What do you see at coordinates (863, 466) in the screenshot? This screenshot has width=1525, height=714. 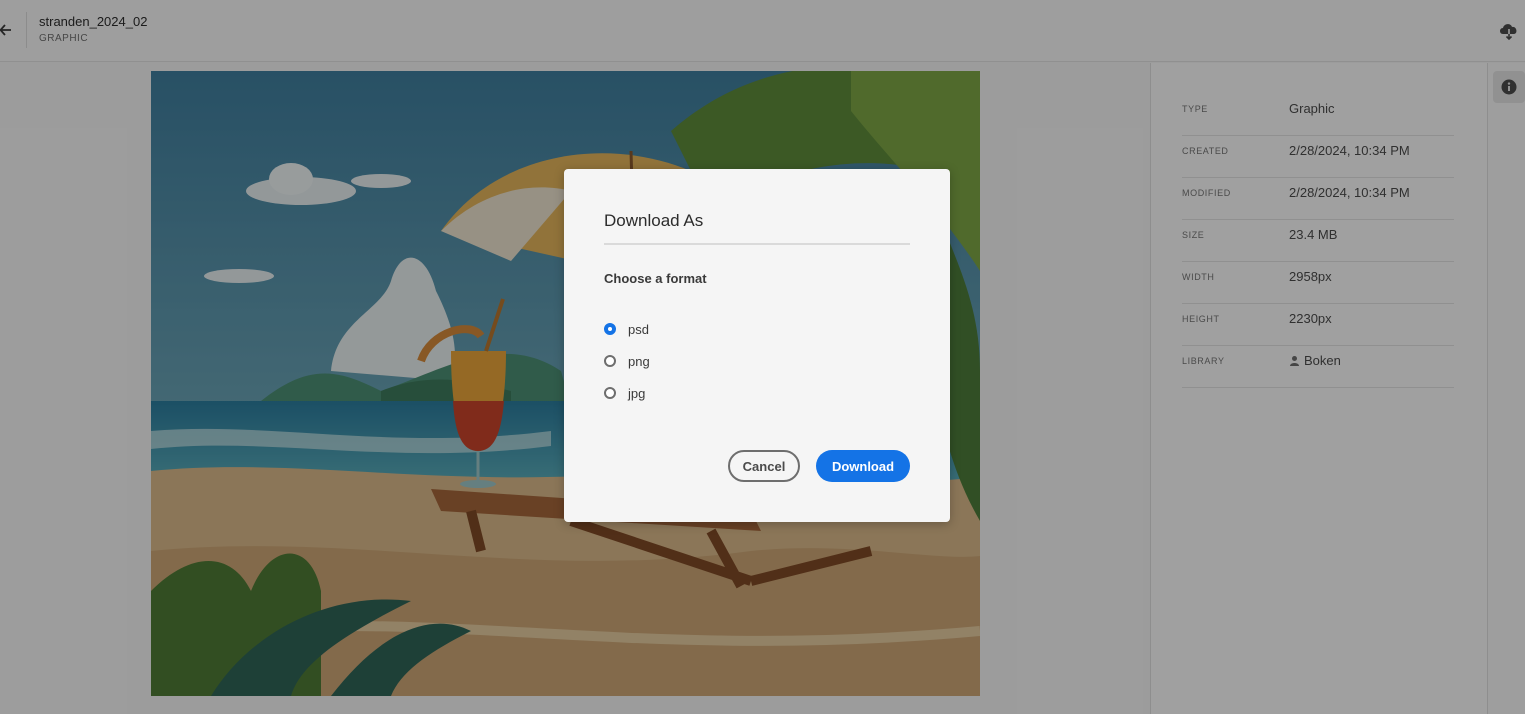 I see `download-button: Download` at bounding box center [863, 466].